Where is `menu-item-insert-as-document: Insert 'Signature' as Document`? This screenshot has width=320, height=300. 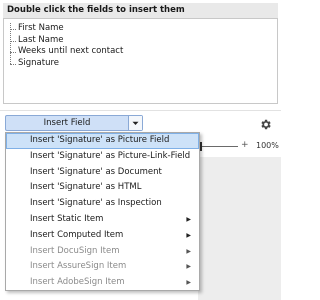 menu-item-insert-as-document: Insert 'Signature' as Document is located at coordinates (102, 173).